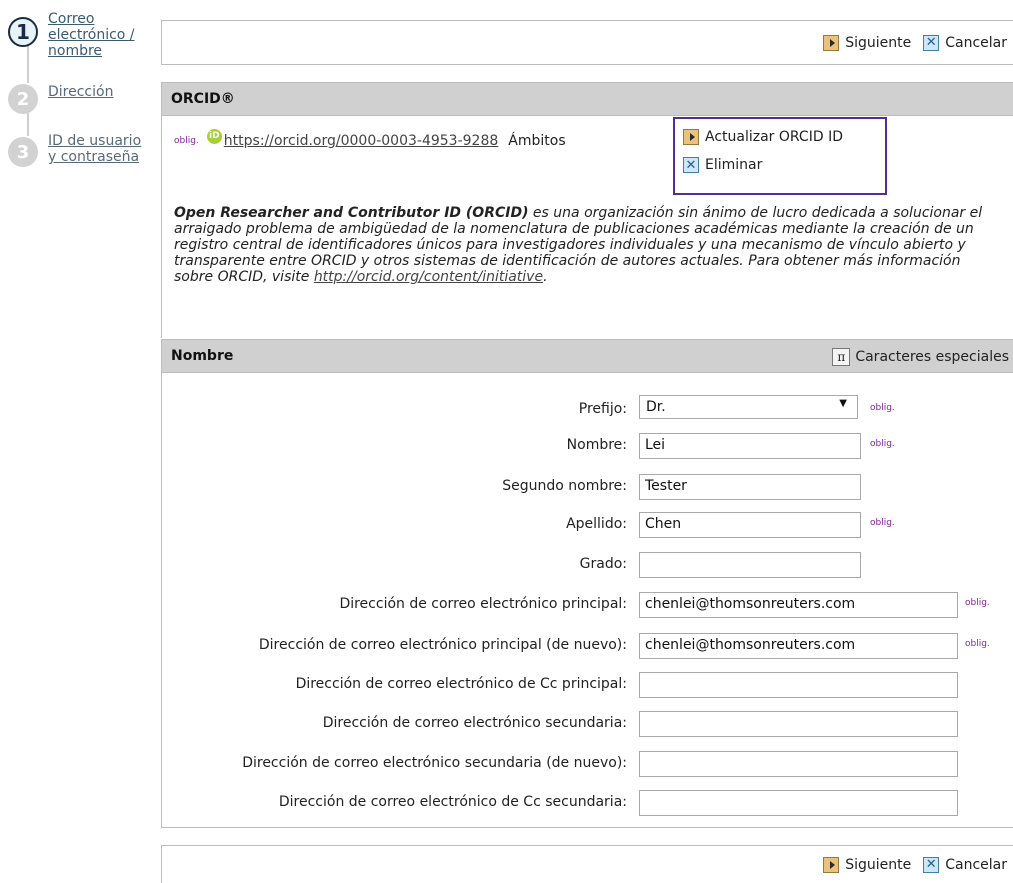  Describe the element at coordinates (587, 99) in the screenshot. I see `orcid-section-header: ORCID®` at that location.